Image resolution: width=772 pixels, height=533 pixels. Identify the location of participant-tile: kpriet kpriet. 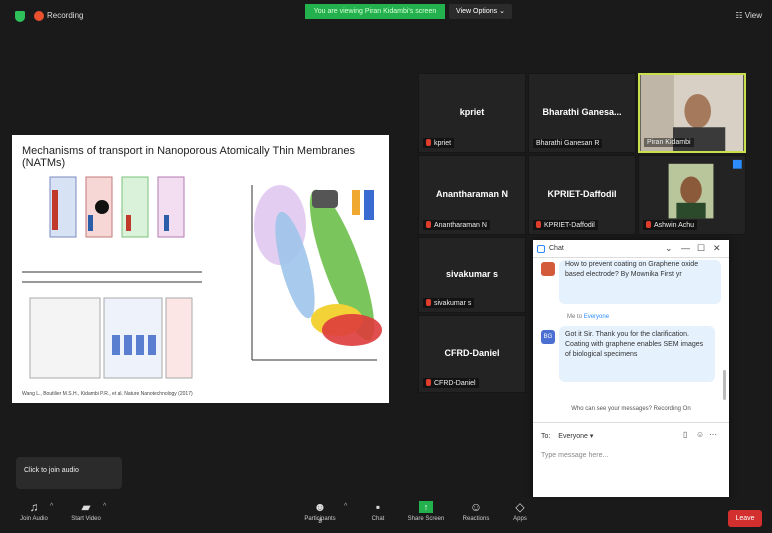
(472, 113).